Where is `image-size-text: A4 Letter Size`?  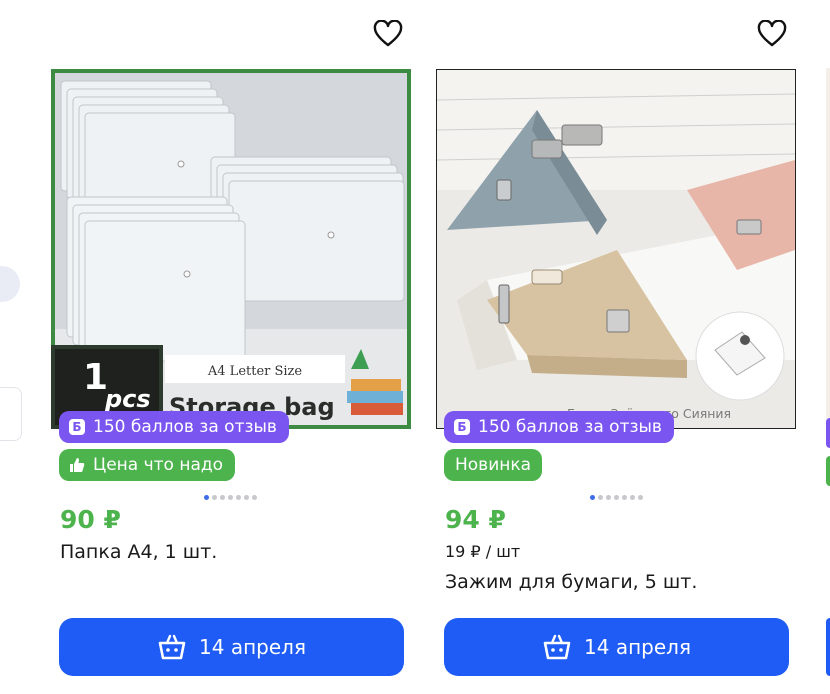 image-size-text: A4 Letter Size is located at coordinates (255, 371).